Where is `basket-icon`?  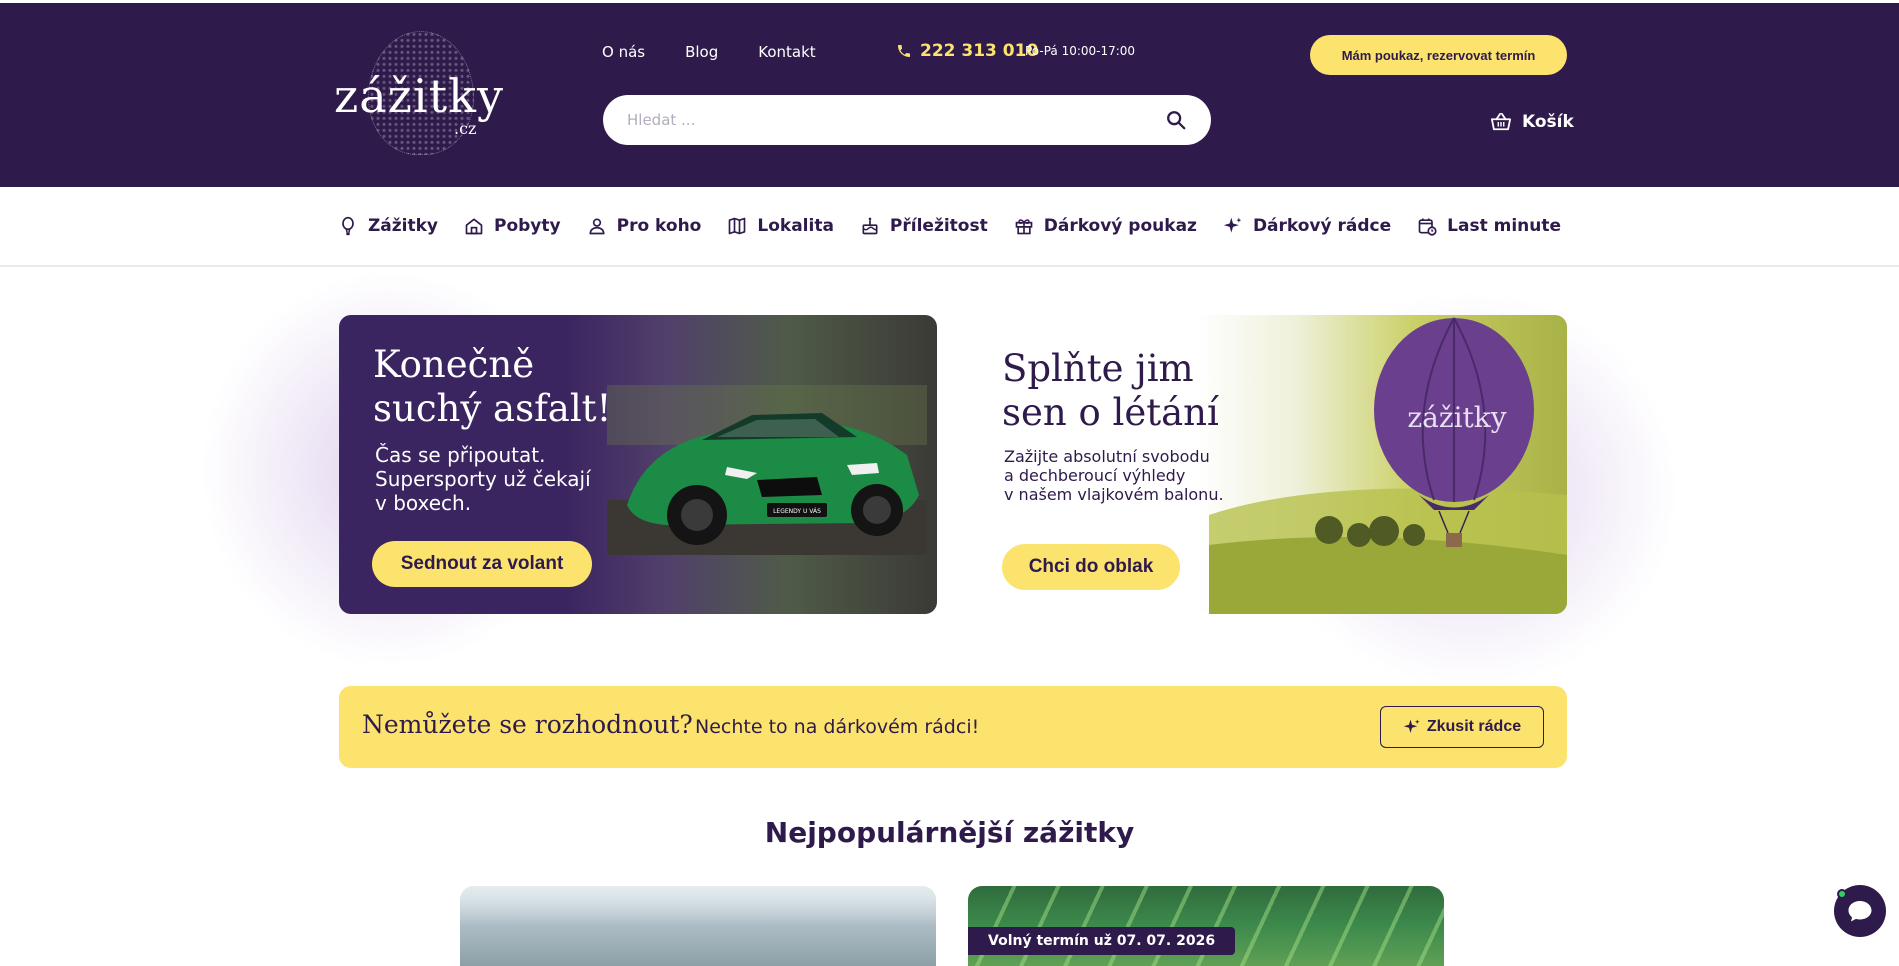 basket-icon is located at coordinates (1500, 121).